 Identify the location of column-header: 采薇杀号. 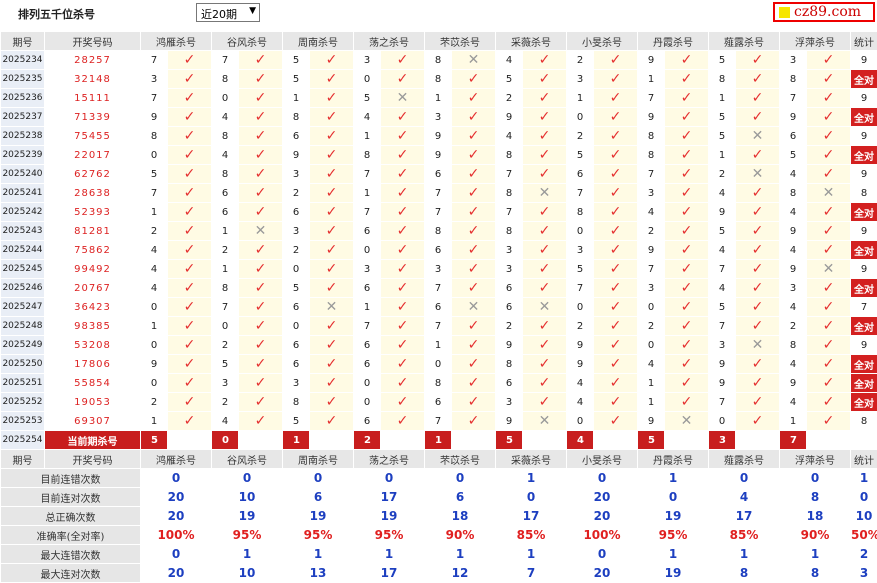
(531, 459).